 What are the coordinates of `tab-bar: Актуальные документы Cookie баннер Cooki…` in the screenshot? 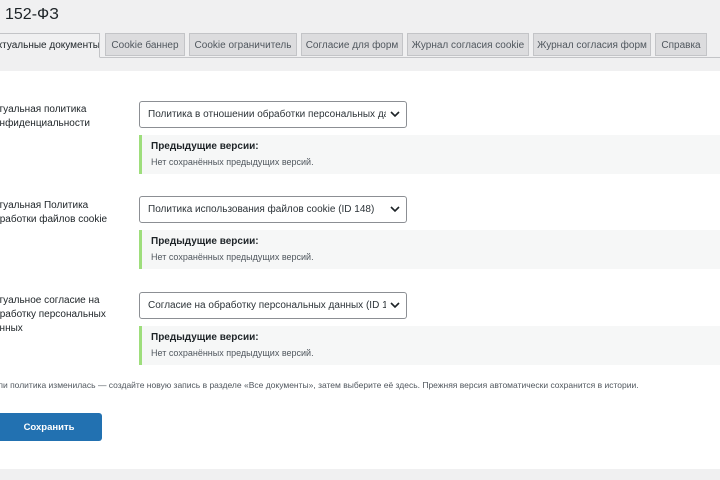 It's located at (360, 45).